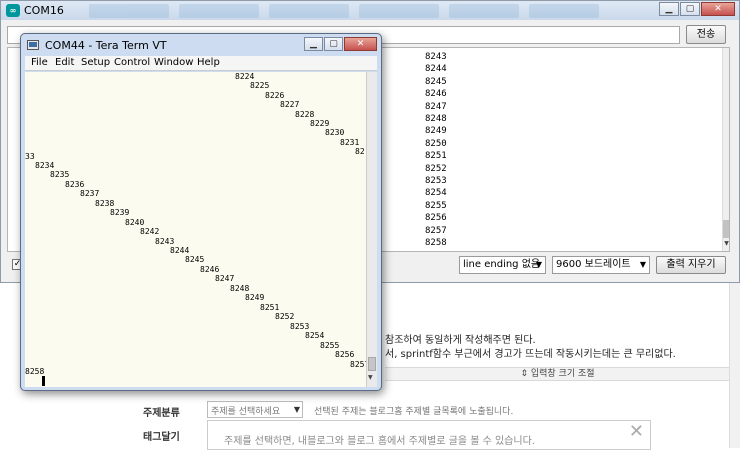 This screenshot has width=740, height=450. What do you see at coordinates (260, 85) in the screenshot?
I see `terminal-line: 8225` at bounding box center [260, 85].